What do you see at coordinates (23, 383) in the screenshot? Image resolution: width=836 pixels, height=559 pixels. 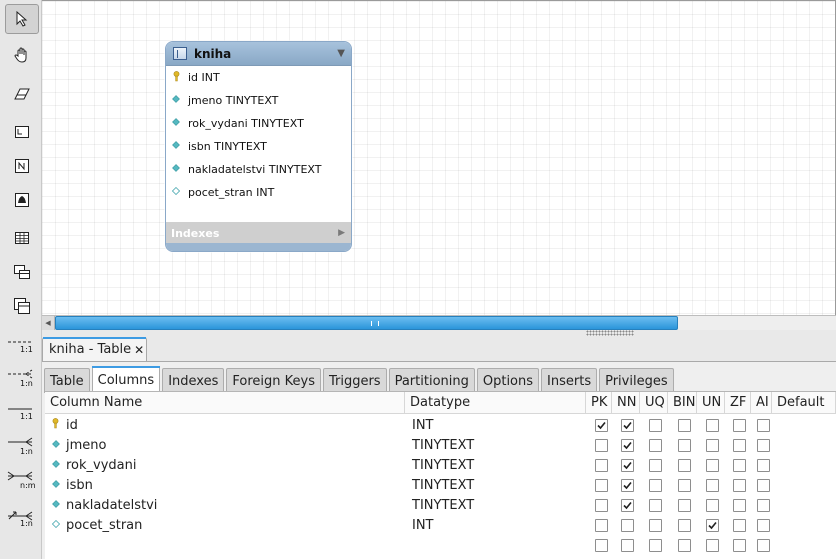 I see `relation-1-n-button: 1:n` at bounding box center [23, 383].